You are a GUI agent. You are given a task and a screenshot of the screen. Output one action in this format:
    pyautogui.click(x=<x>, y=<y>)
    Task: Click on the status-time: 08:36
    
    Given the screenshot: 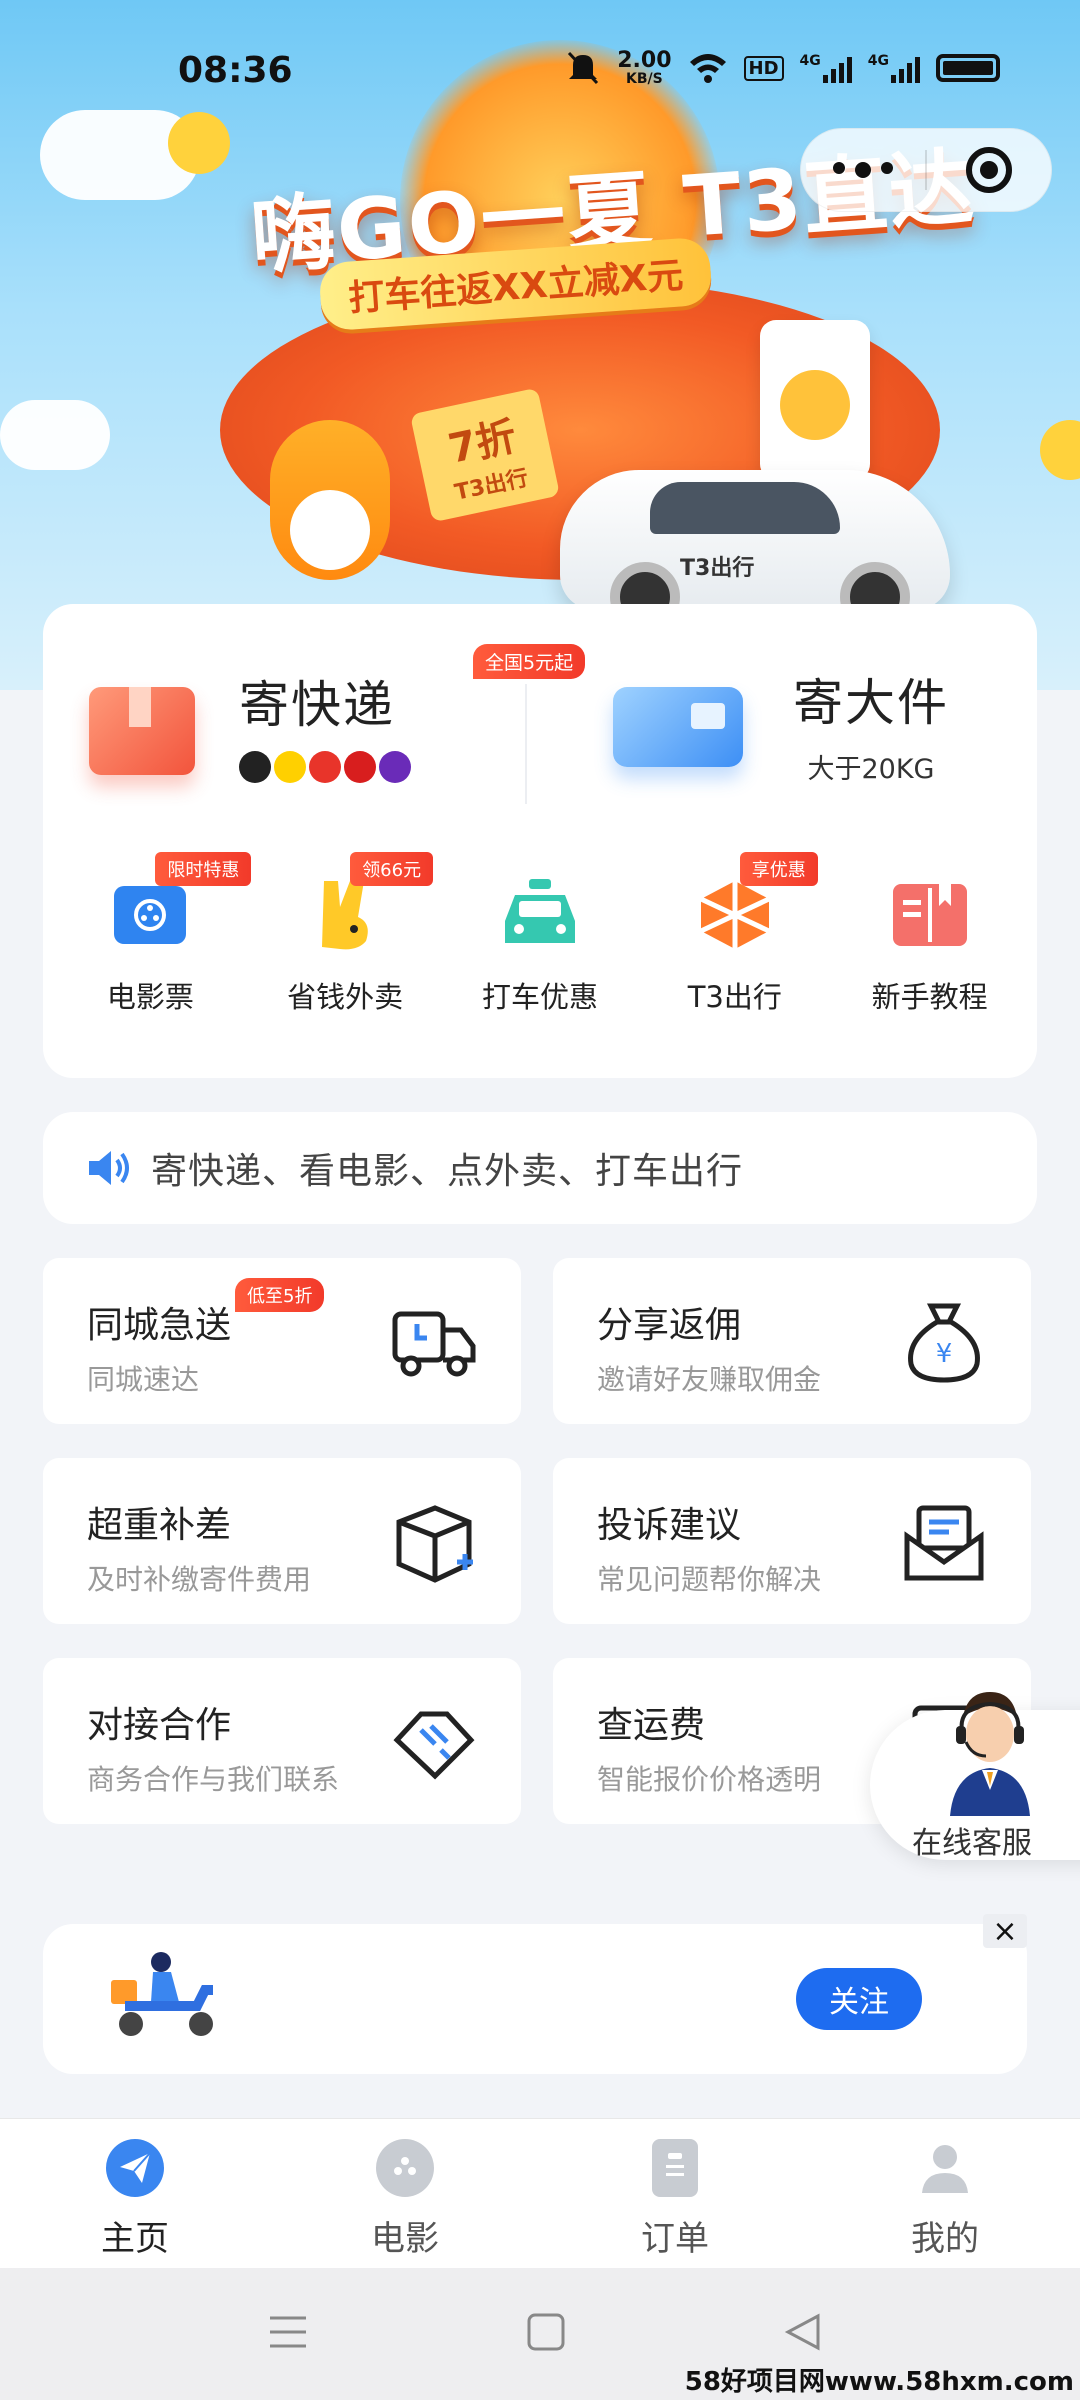 What is the action you would take?
    pyautogui.click(x=235, y=70)
    